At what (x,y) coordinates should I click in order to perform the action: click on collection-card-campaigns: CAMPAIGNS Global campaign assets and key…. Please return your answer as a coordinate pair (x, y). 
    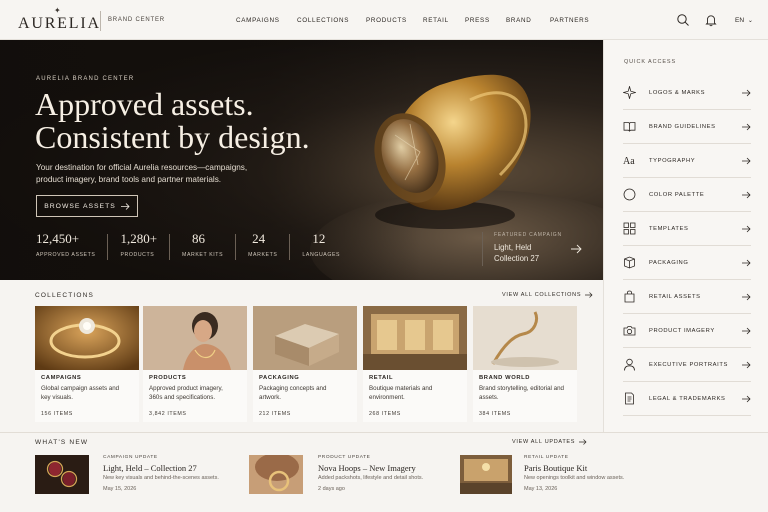
    Looking at the image, I should click on (87, 364).